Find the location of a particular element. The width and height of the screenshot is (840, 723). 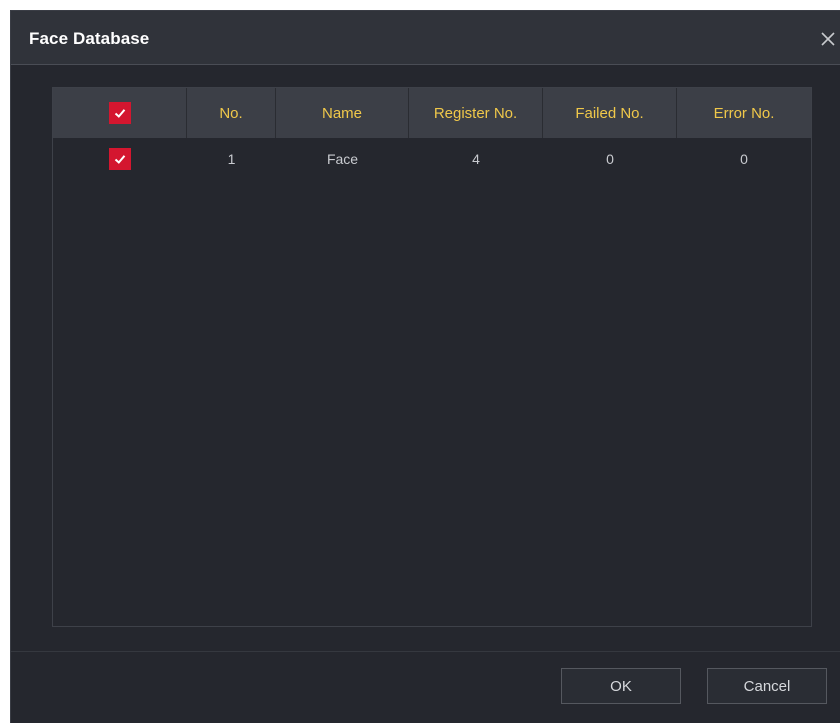

select-all-checkbox is located at coordinates (119, 113).